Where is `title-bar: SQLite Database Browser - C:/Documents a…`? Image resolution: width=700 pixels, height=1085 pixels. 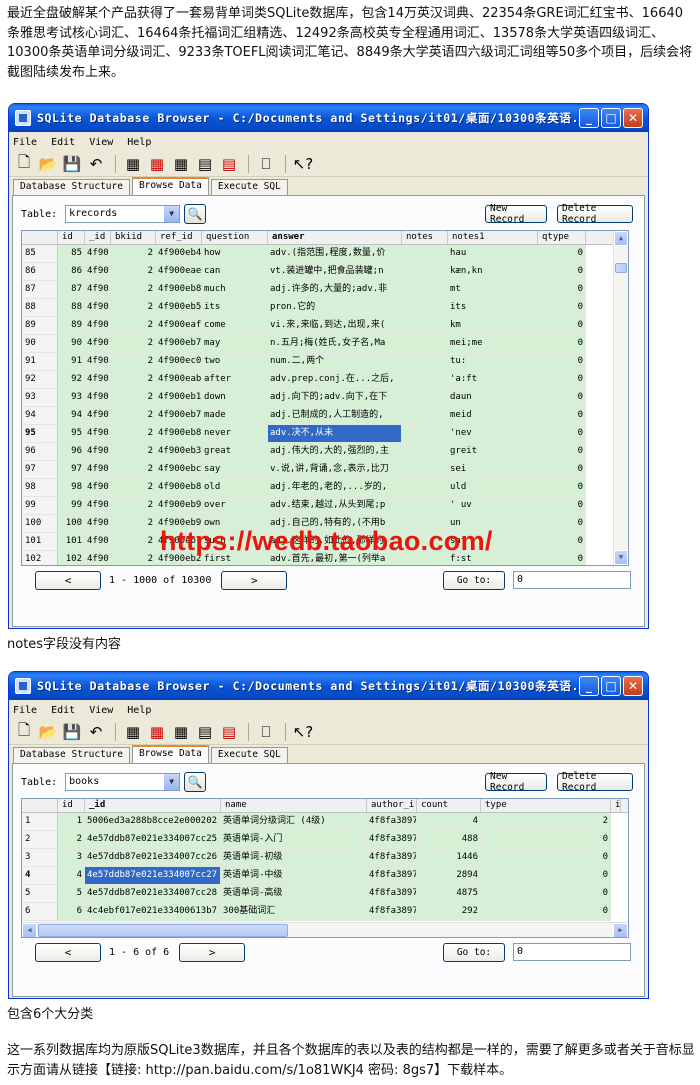 title-bar: SQLite Database Browser - C:/Documents a… is located at coordinates (328, 118).